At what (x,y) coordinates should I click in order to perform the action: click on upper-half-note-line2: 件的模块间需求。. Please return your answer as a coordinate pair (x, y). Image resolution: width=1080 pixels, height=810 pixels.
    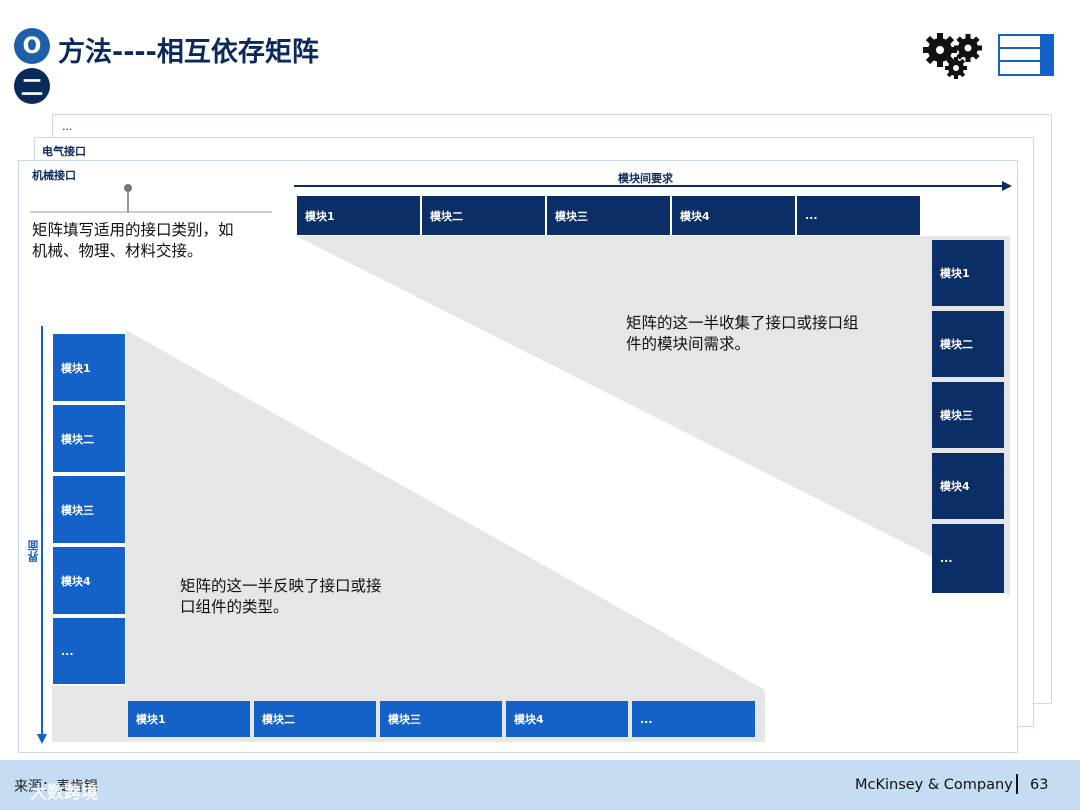
    Looking at the image, I should click on (688, 344).